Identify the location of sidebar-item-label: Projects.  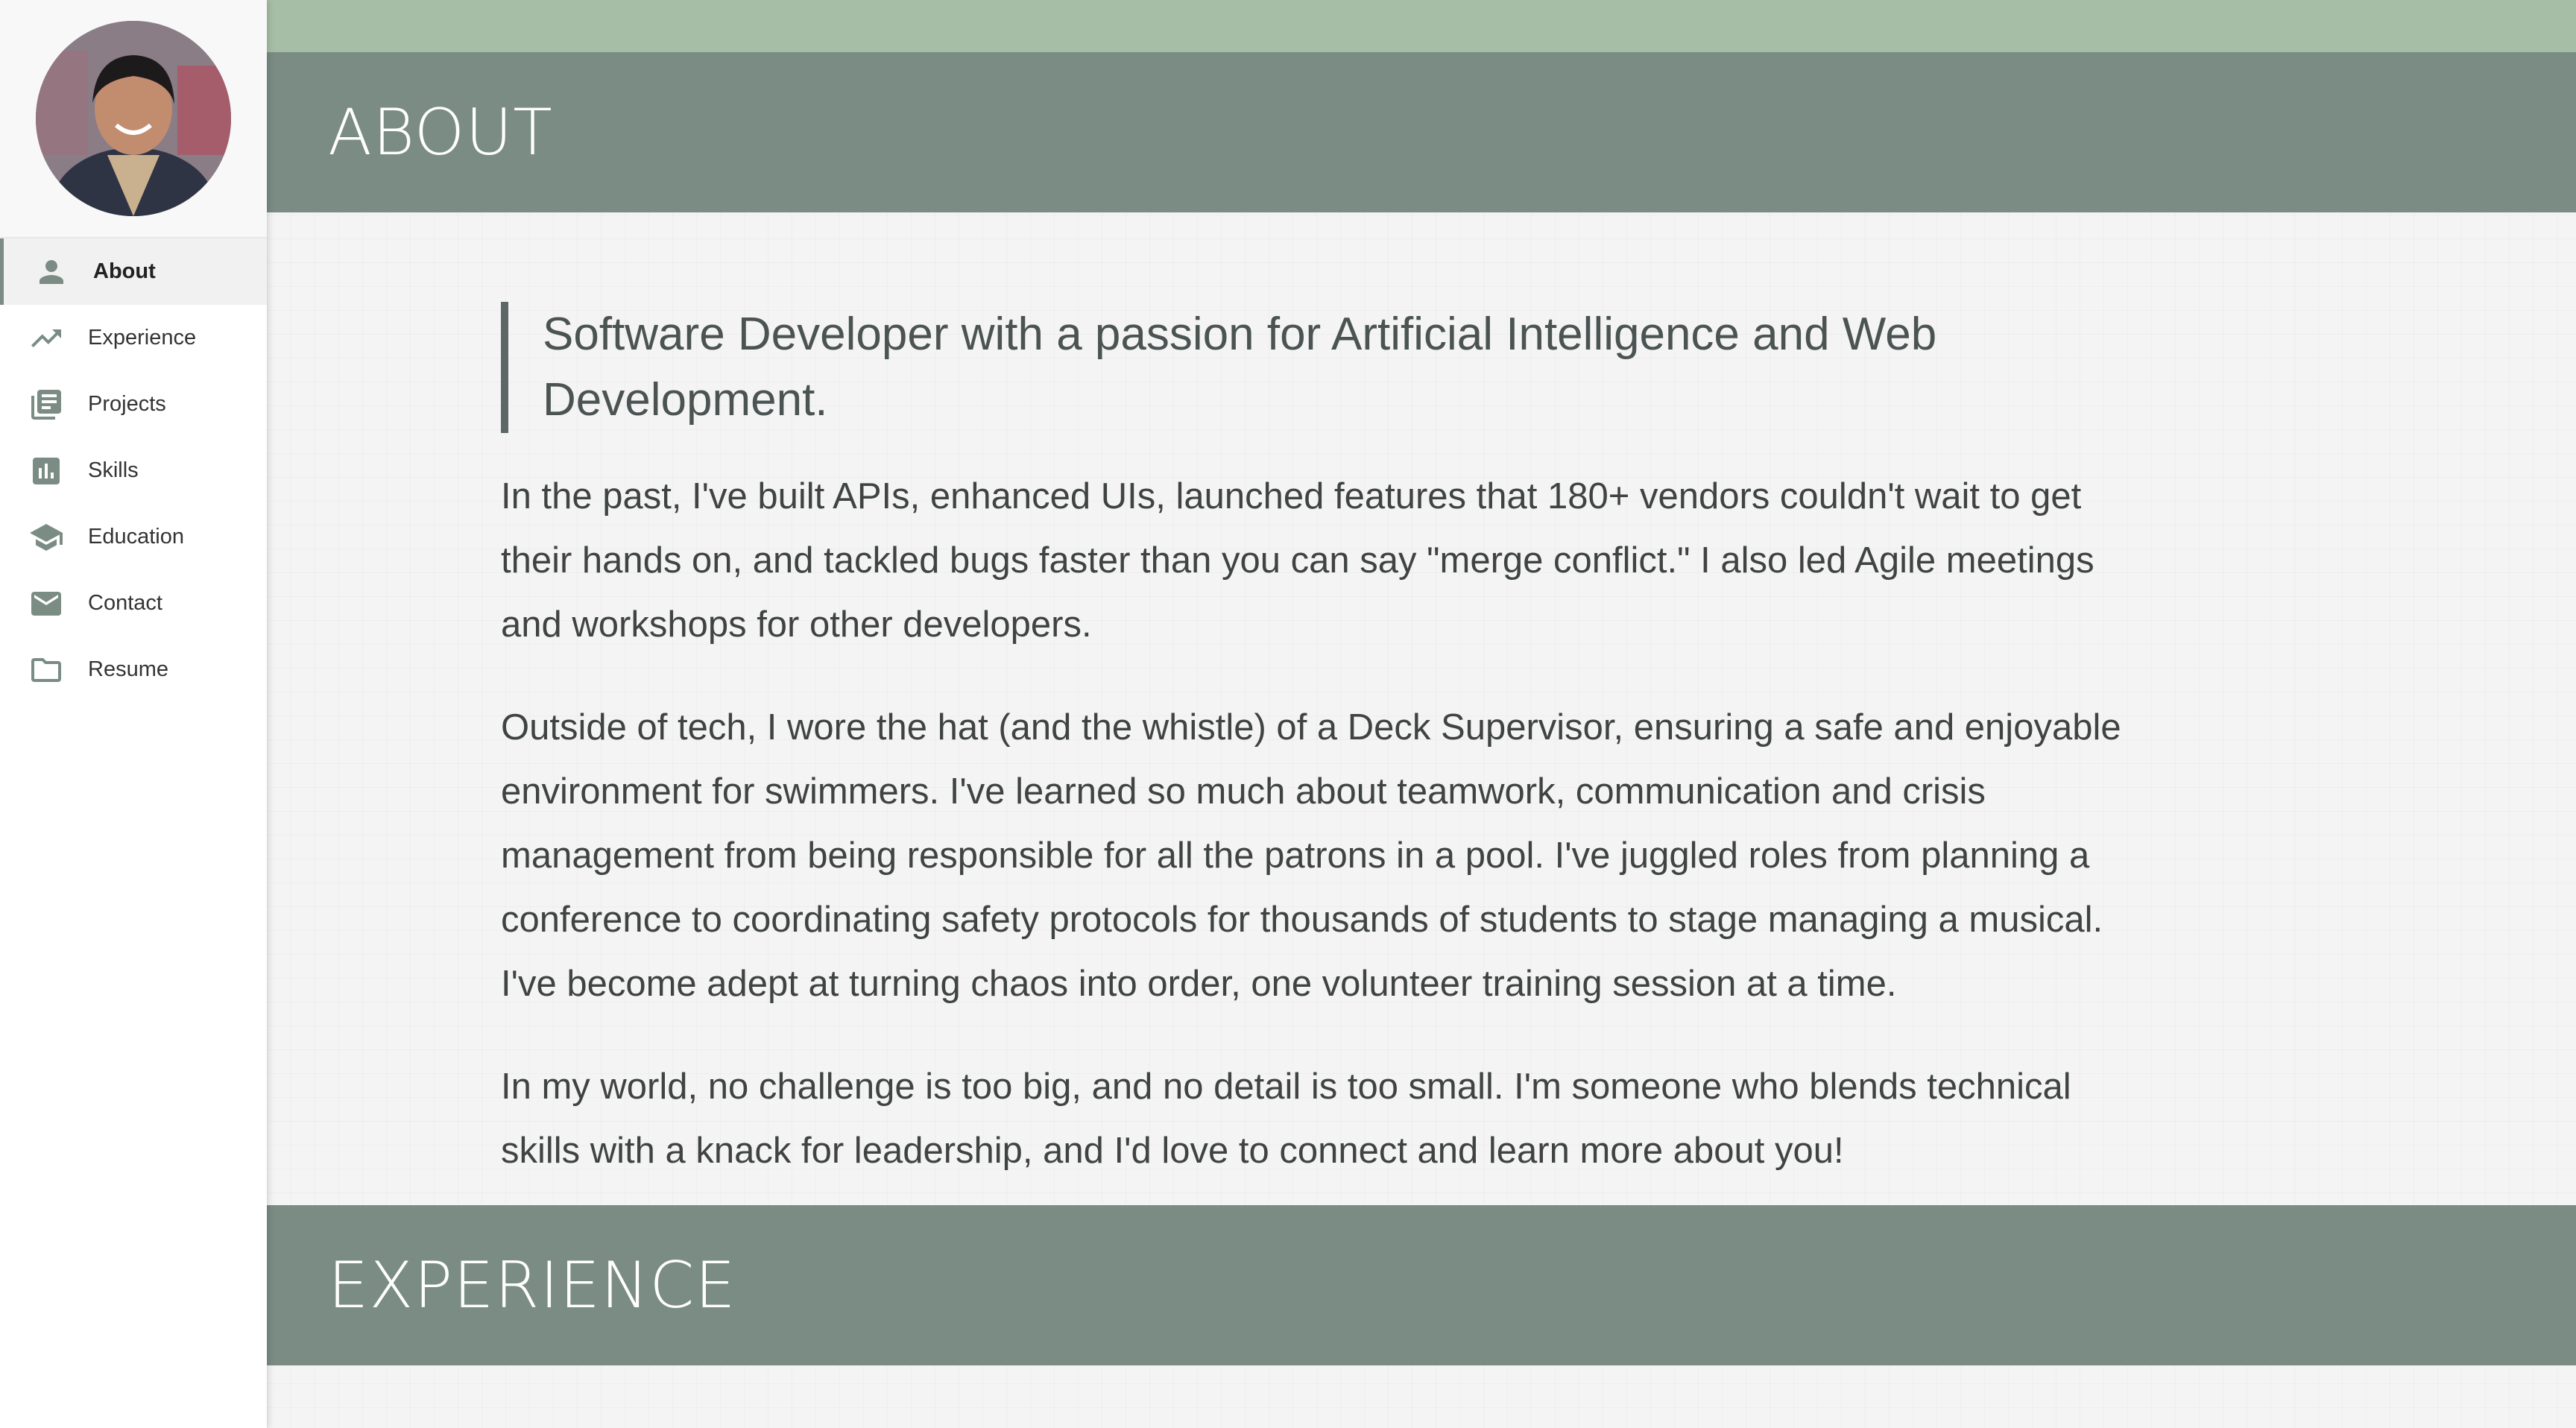
(127, 404).